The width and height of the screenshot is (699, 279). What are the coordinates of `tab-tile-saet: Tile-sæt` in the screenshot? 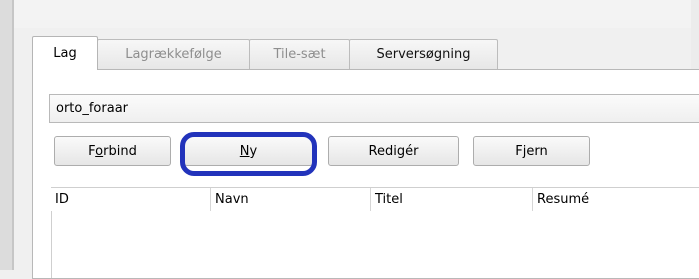 It's located at (299, 54).